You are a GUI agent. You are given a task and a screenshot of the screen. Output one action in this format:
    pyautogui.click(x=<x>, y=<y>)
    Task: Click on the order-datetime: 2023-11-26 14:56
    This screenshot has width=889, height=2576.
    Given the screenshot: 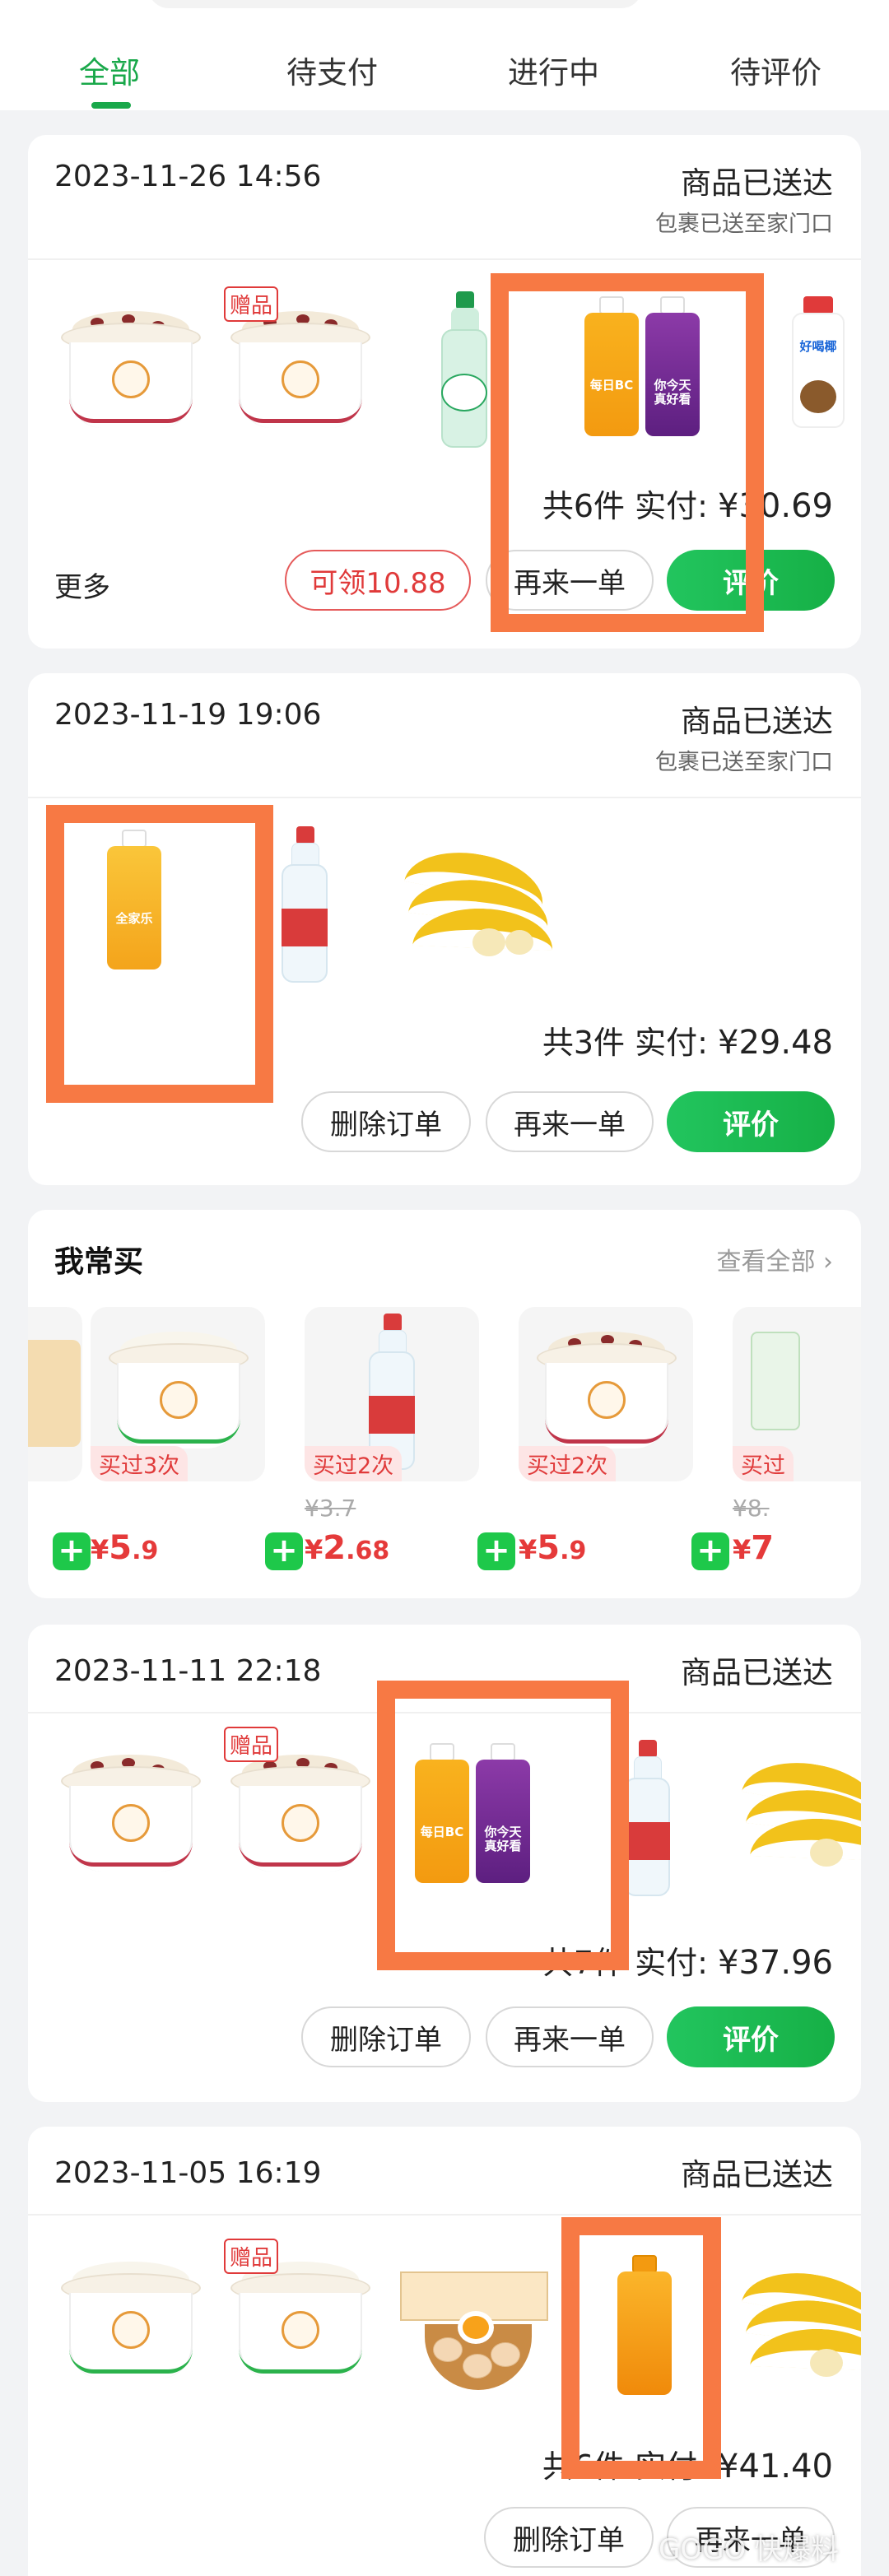 What is the action you would take?
    pyautogui.click(x=188, y=176)
    